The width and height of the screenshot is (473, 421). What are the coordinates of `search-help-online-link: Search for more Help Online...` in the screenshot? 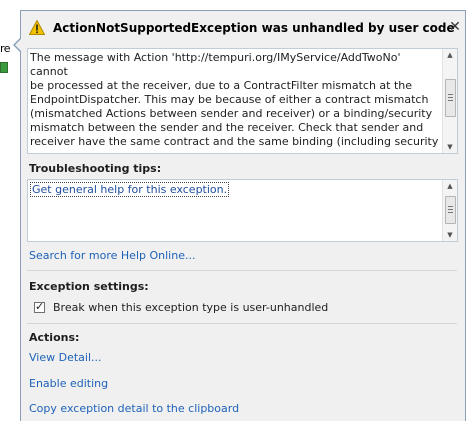 It's located at (112, 255).